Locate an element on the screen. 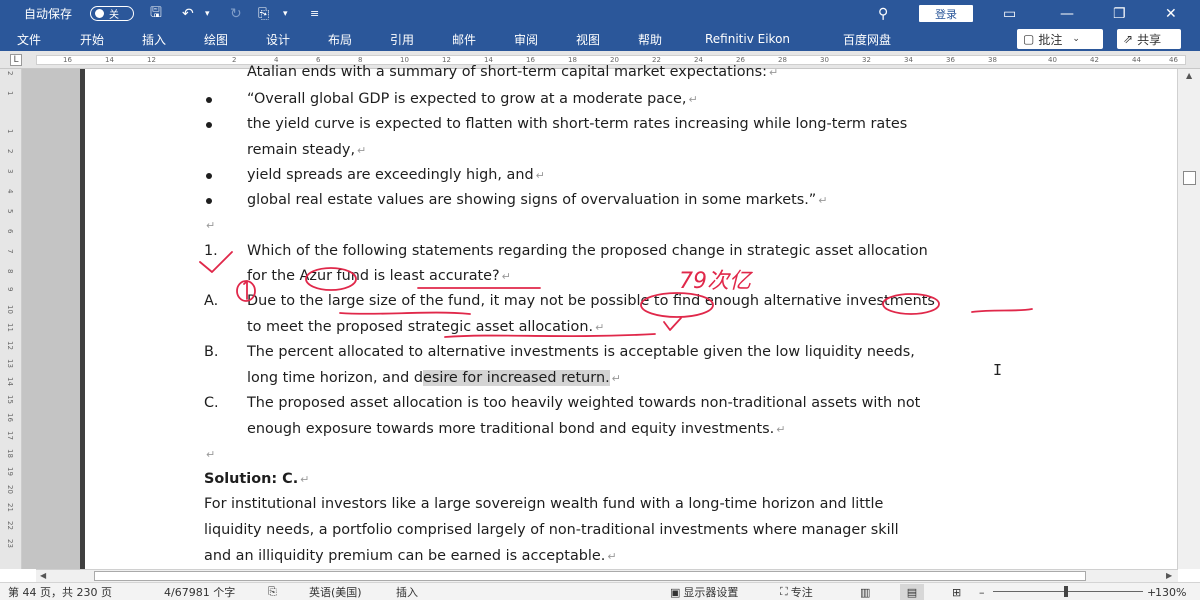  word-count: 4/67981 个字 is located at coordinates (199, 592).